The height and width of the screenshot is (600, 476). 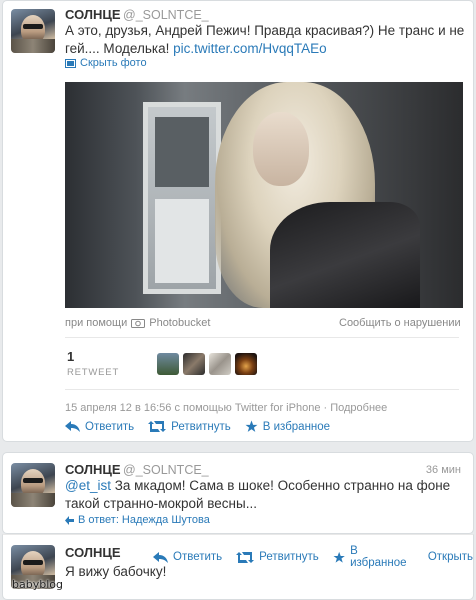 I want to click on open-label: Открыть, so click(x=450, y=557).